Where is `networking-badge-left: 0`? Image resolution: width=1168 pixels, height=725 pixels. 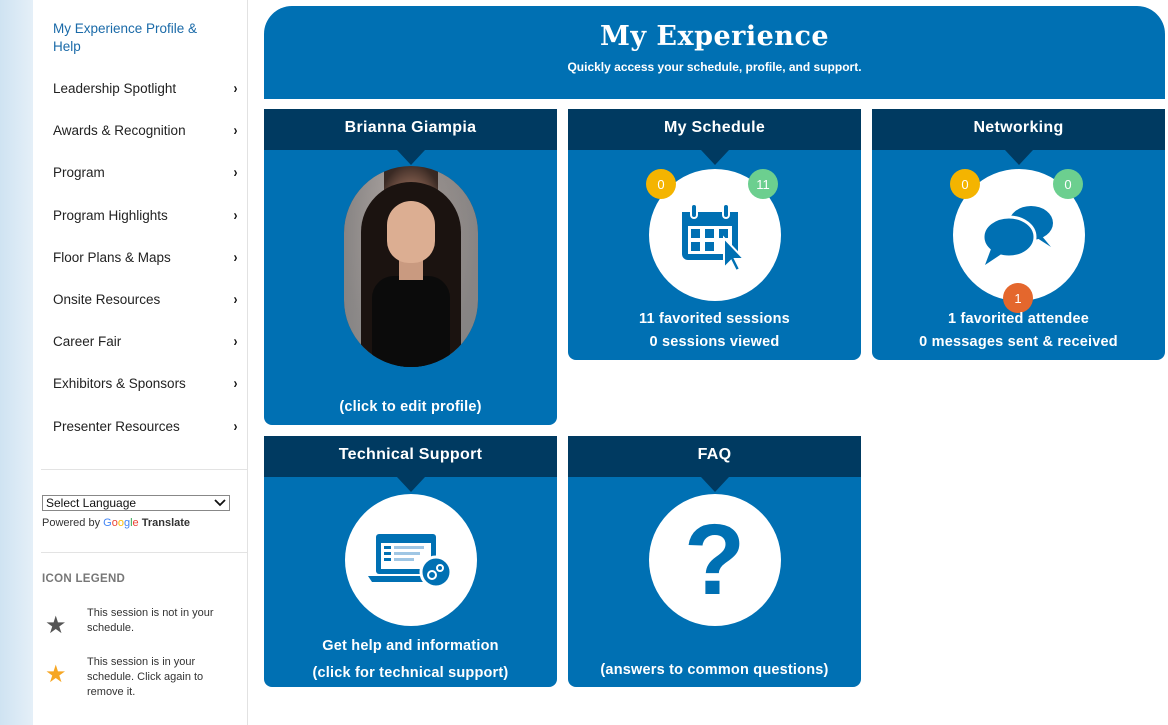
networking-badge-left: 0 is located at coordinates (965, 184).